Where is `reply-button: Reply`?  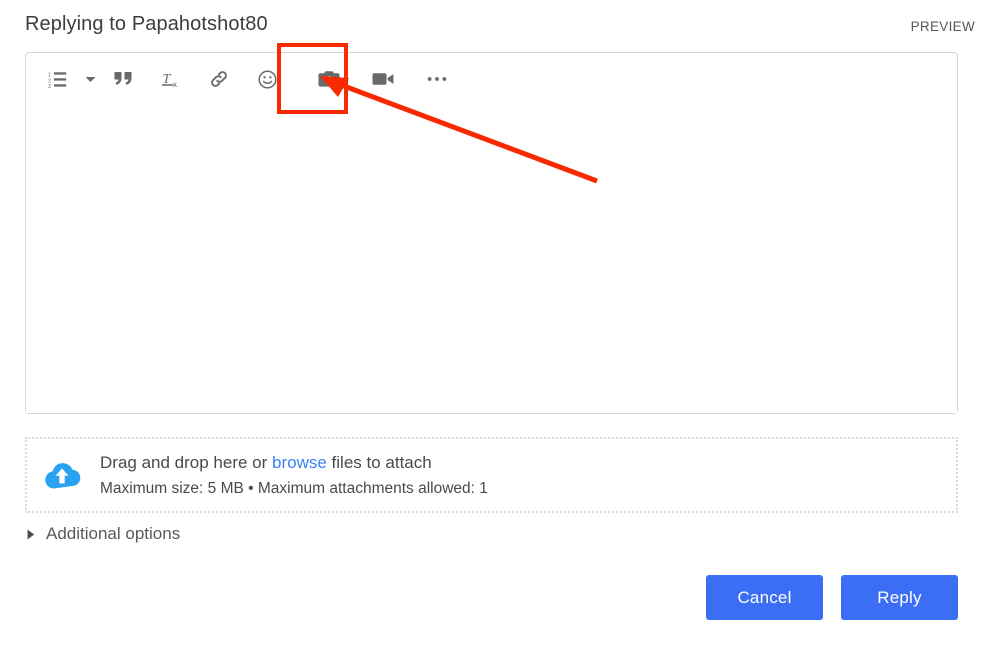
reply-button: Reply is located at coordinates (899, 597).